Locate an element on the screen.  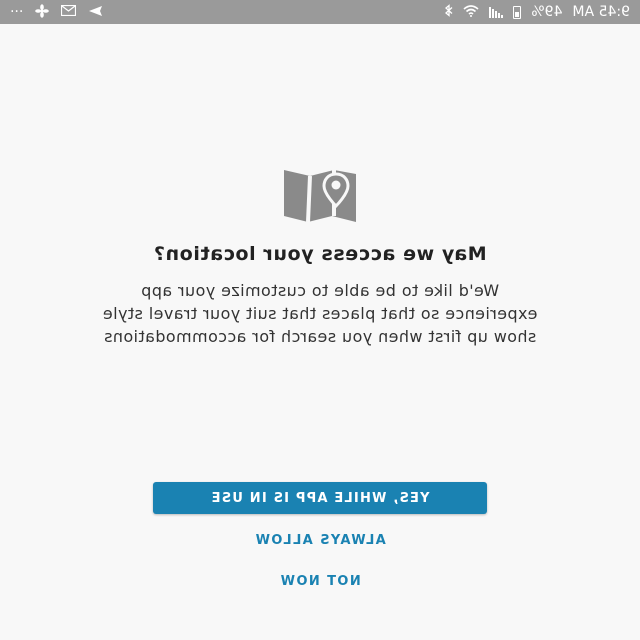
battery-percent: 49% is located at coordinates (547, 12).